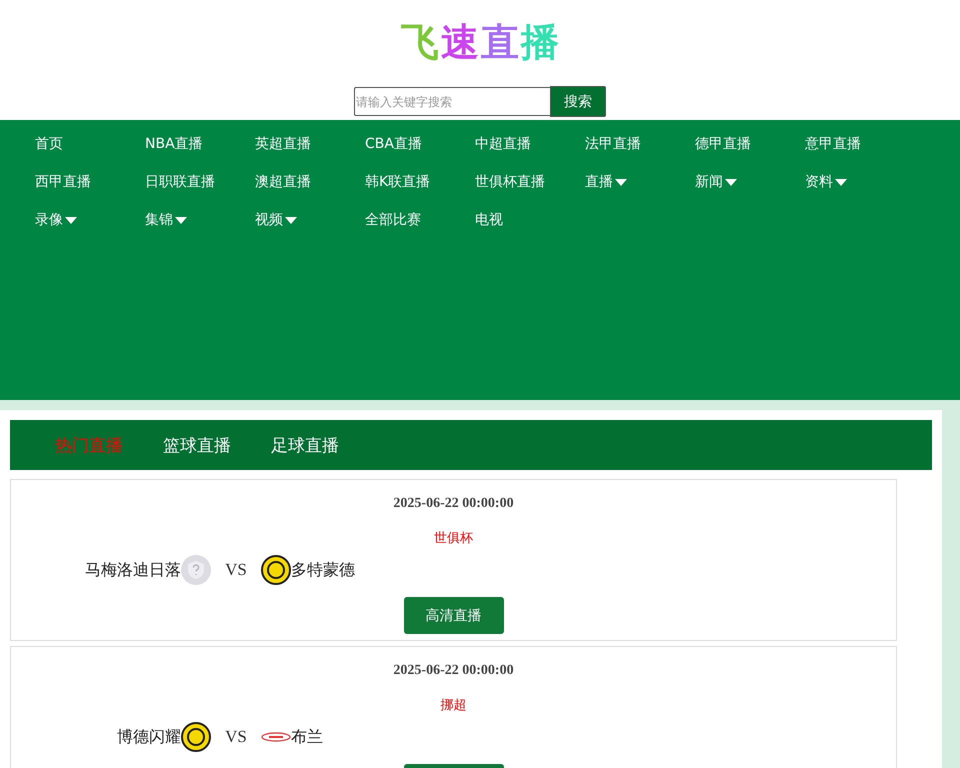 The image size is (960, 768). Describe the element at coordinates (510, 182) in the screenshot. I see `nav-link: 世俱杯直播` at that location.